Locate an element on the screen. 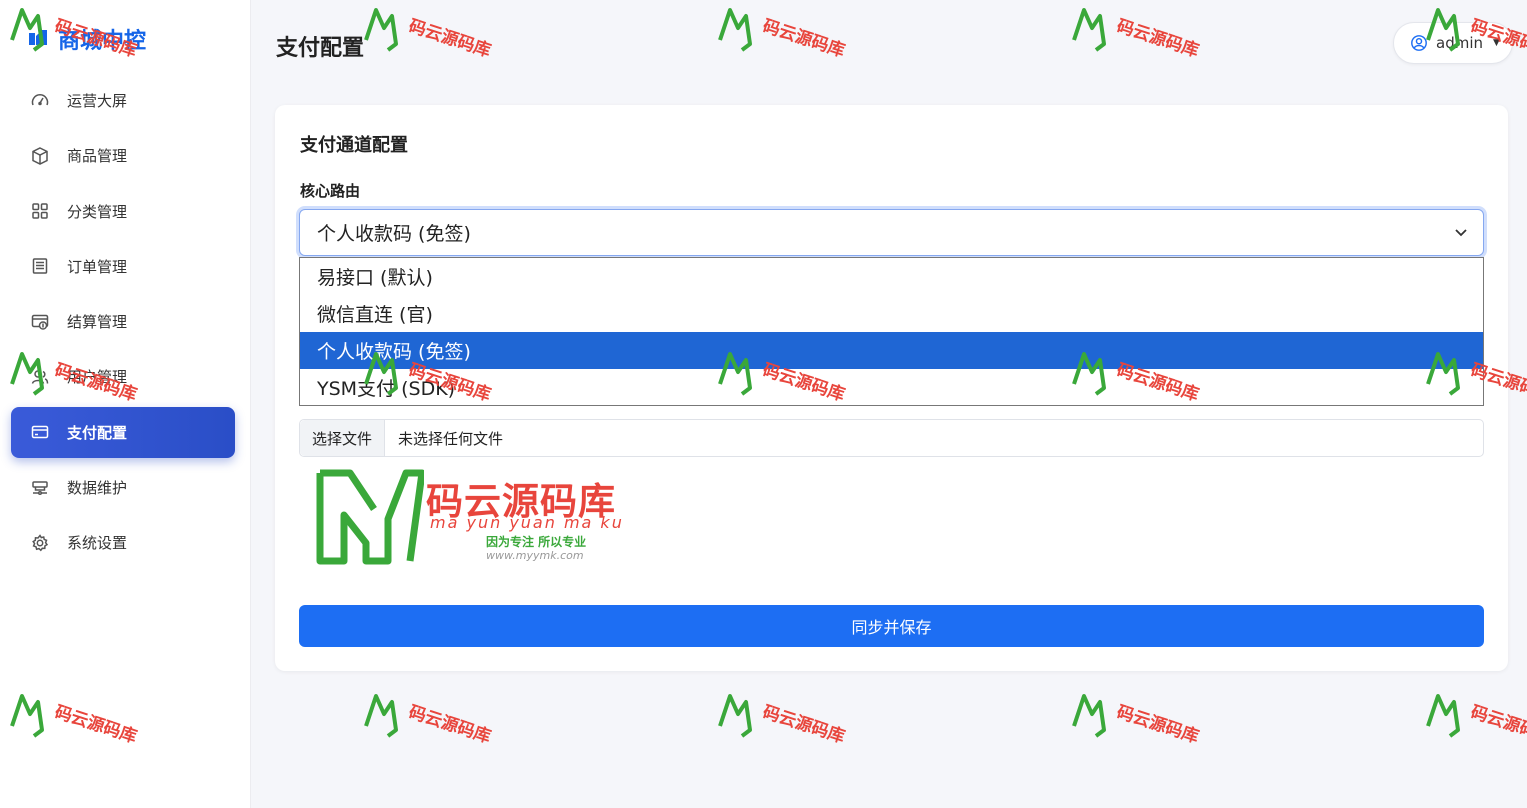  receipt-icon is located at coordinates (40, 266).